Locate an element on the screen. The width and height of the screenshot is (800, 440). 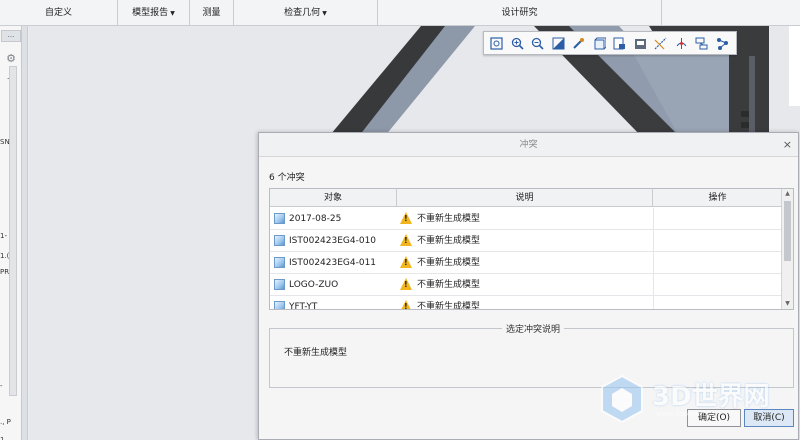
spin-center-icon is located at coordinates (681, 43).